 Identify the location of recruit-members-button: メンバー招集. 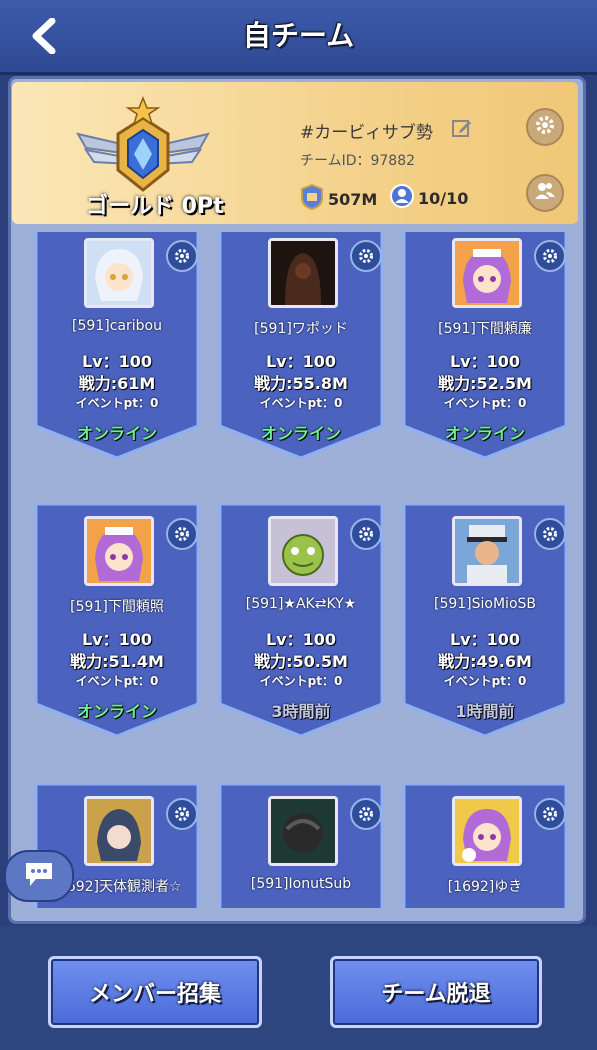
(155, 992).